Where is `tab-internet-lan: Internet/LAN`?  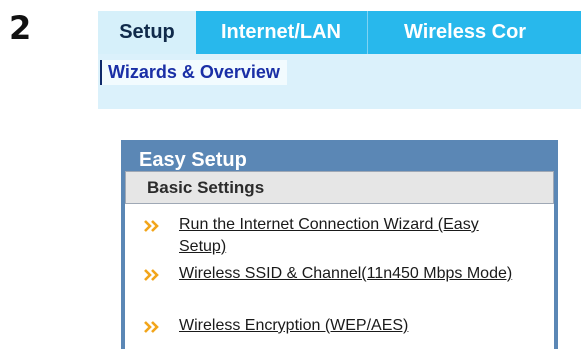
tab-internet-lan: Internet/LAN is located at coordinates (281, 32).